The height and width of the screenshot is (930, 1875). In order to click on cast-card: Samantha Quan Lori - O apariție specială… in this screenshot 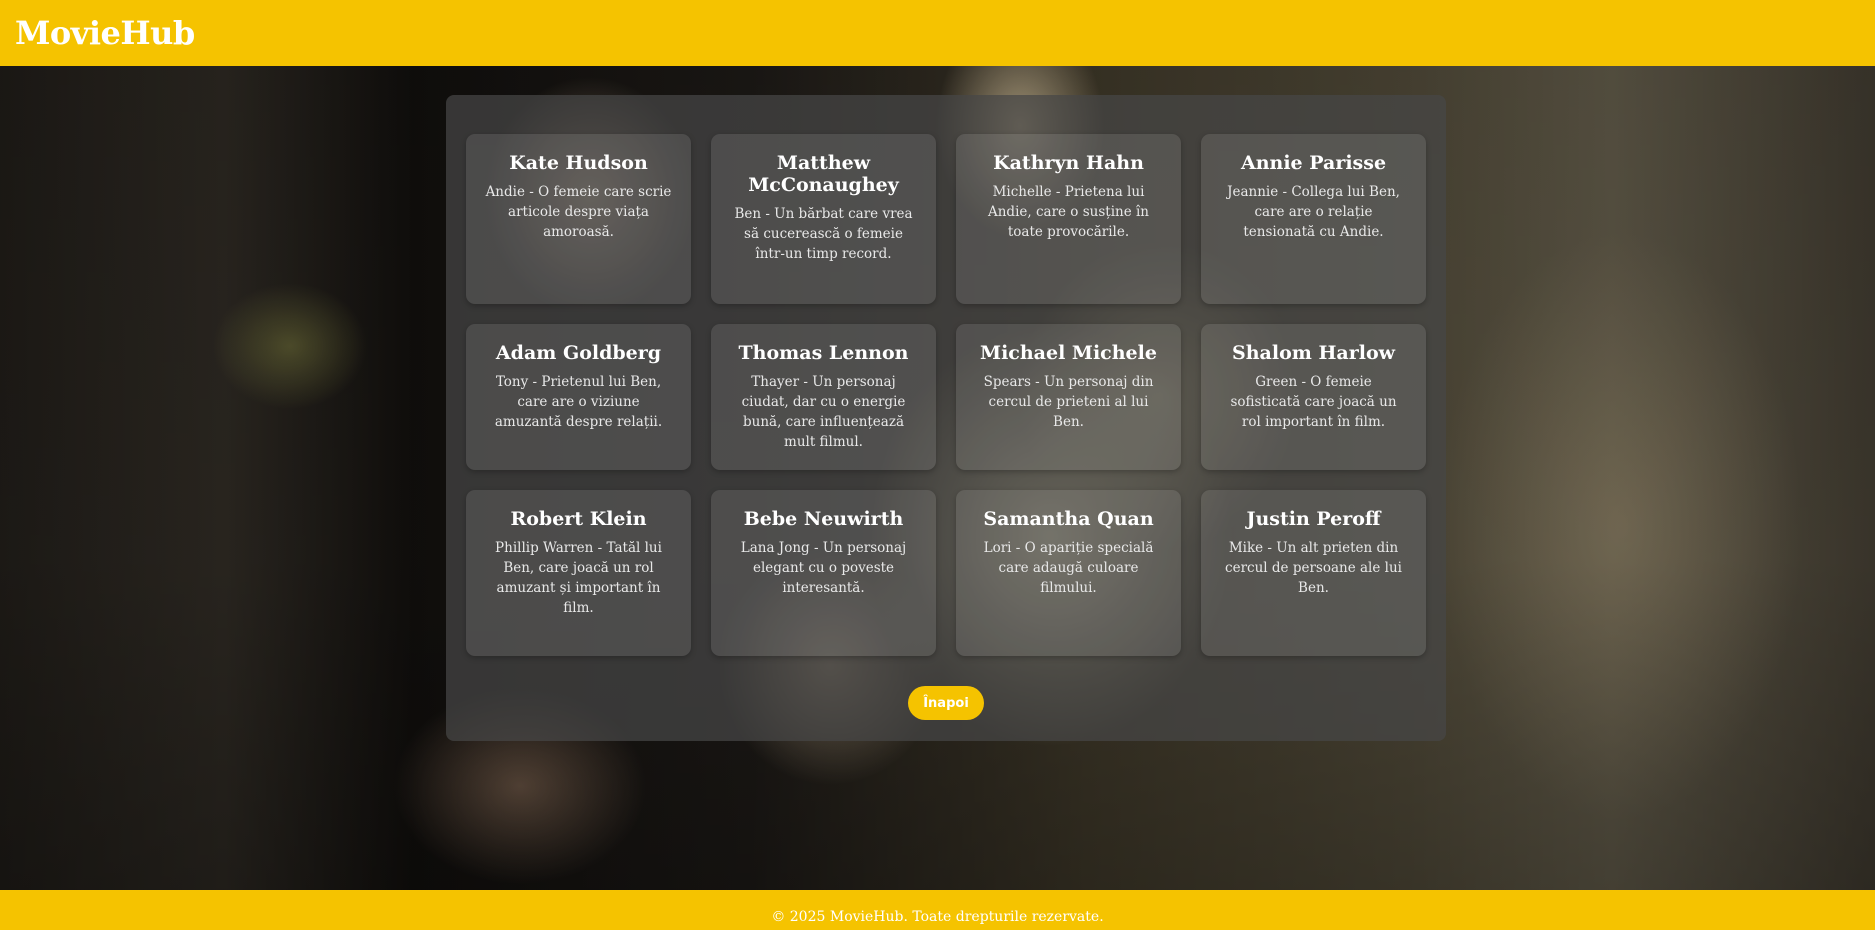, I will do `click(1068, 573)`.